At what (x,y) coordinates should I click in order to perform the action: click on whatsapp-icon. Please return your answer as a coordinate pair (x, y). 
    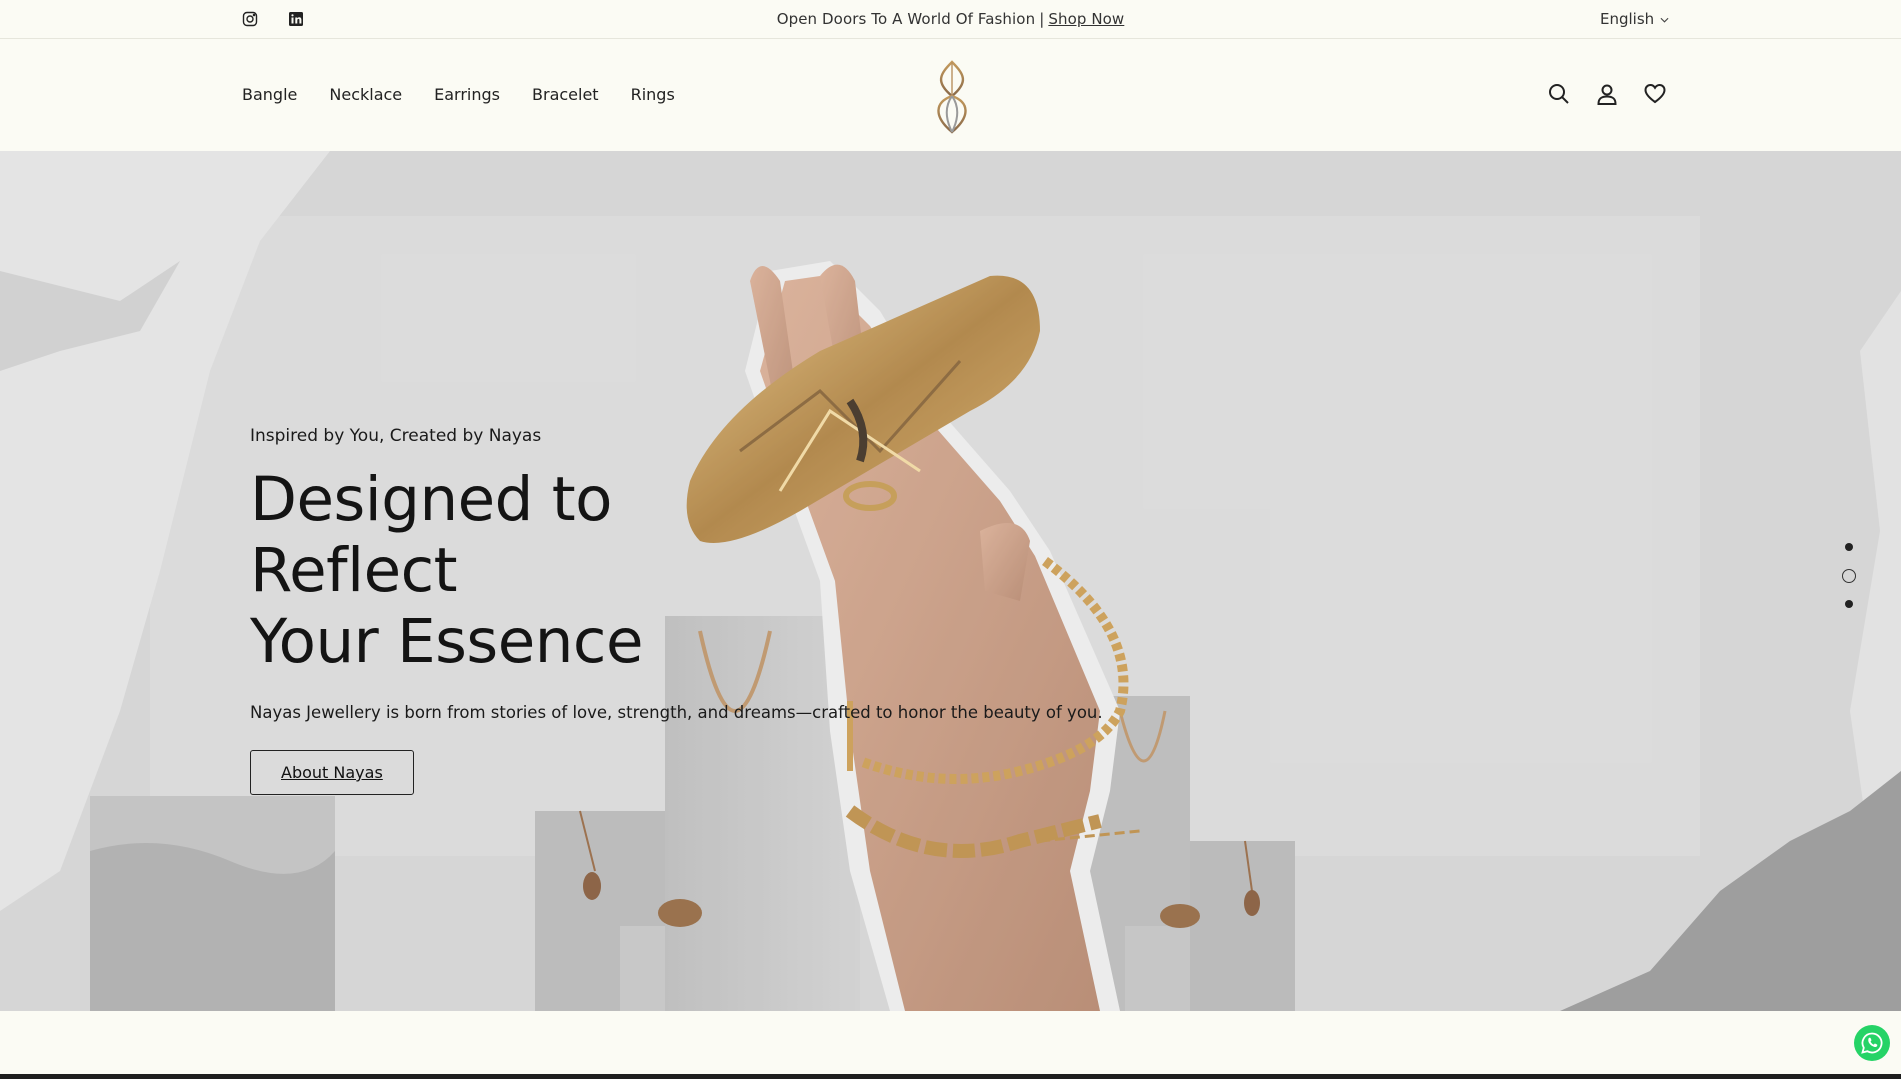
    Looking at the image, I should click on (1872, 1043).